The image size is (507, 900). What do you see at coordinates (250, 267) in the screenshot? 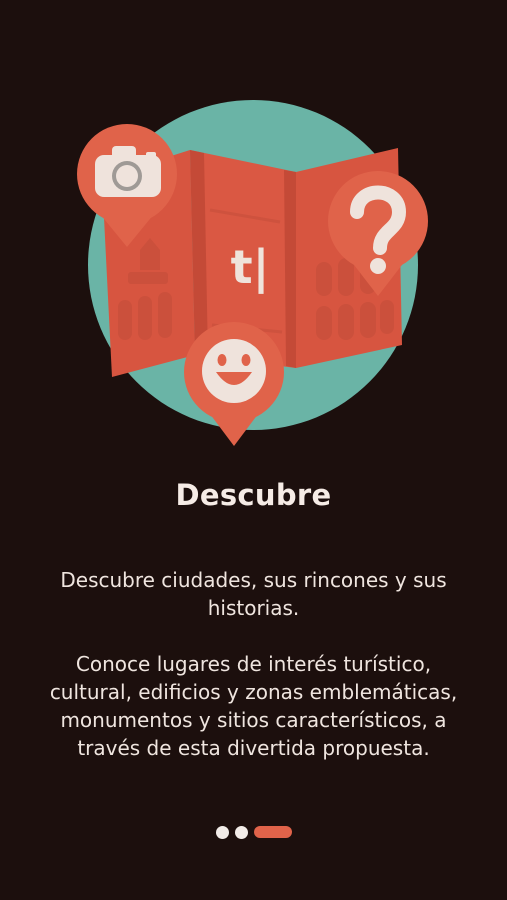
I see `app-logo: t|` at bounding box center [250, 267].